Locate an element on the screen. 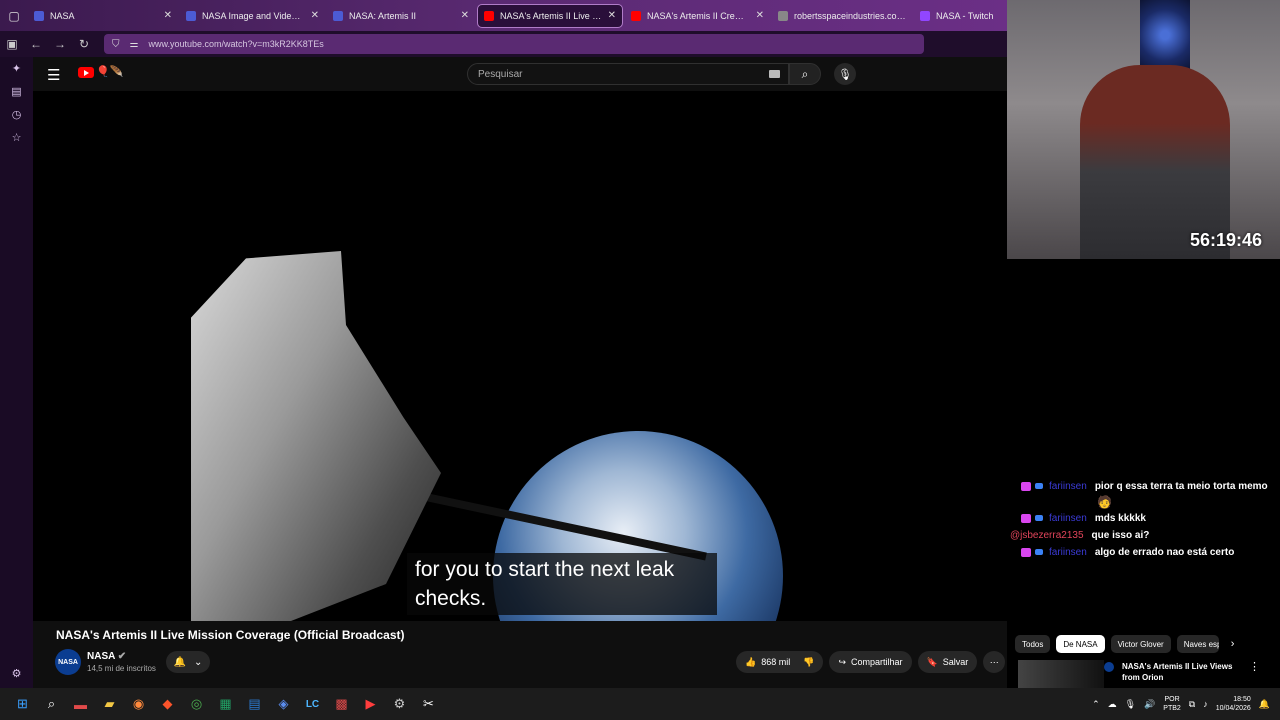  rsi-favicon-icon is located at coordinates (783, 15).